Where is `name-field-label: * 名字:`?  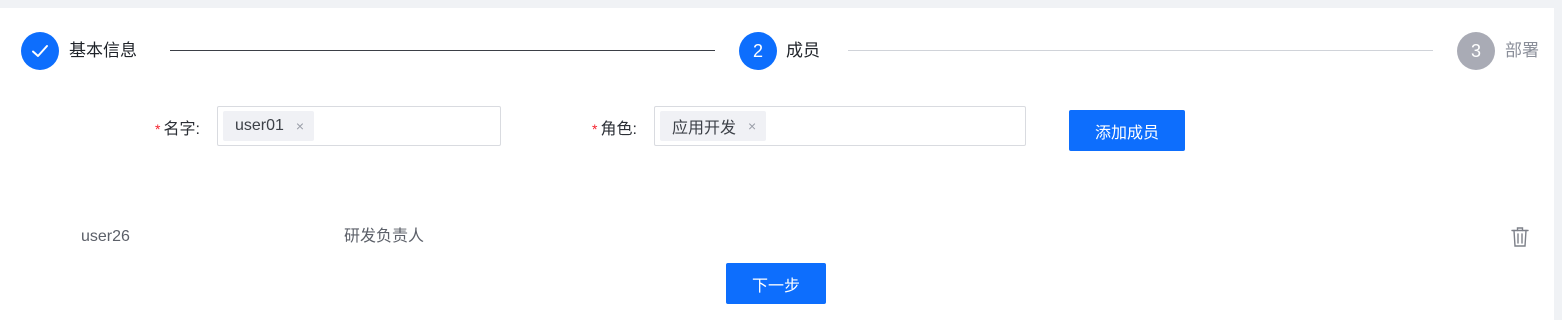
name-field-label: * 名字: is located at coordinates (177, 129).